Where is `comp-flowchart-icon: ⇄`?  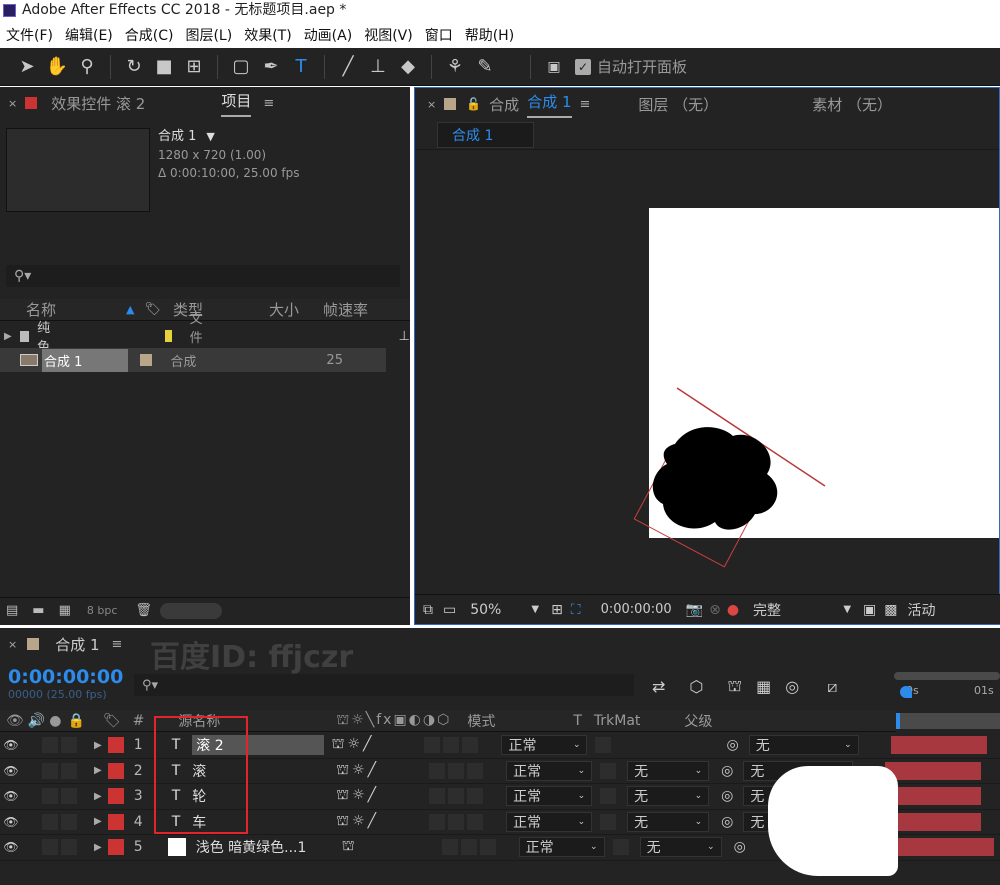
comp-flowchart-icon: ⇄ is located at coordinates (658, 686).